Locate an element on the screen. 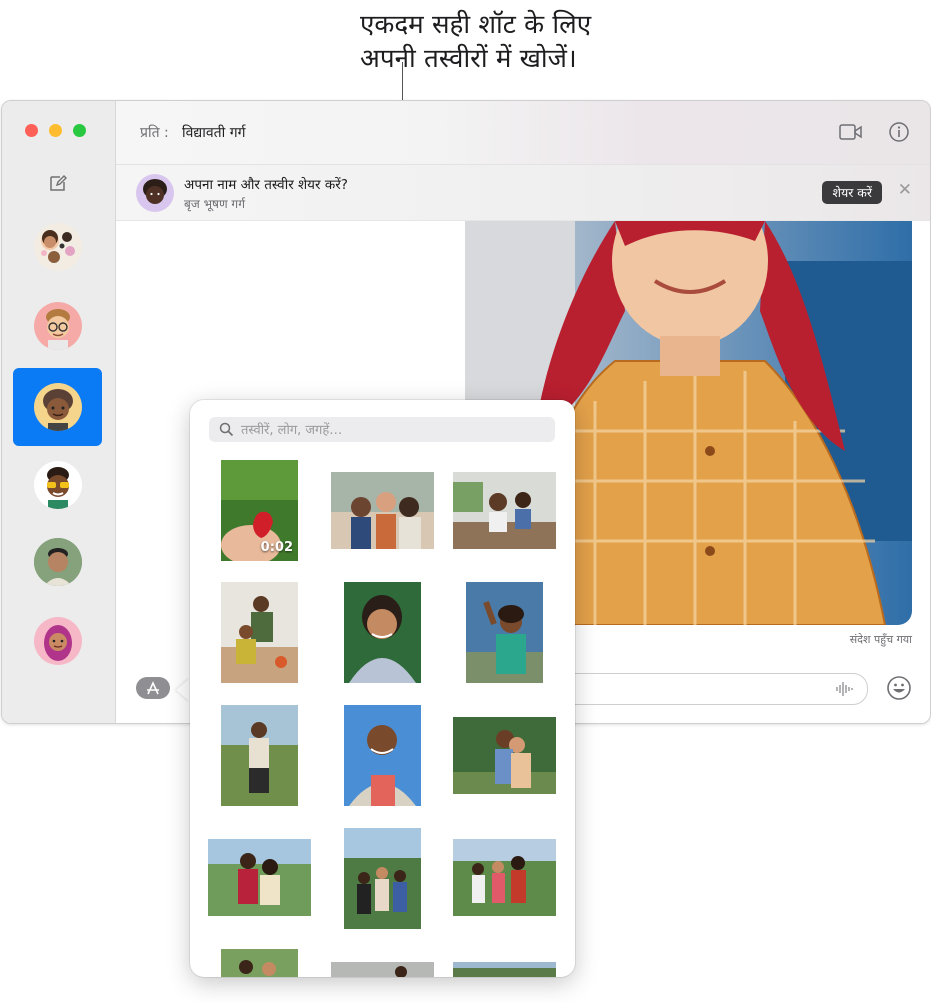 Image resolution: width=931 pixels, height=1003 pixels. memoji-avatar-selected is located at coordinates (57, 407).